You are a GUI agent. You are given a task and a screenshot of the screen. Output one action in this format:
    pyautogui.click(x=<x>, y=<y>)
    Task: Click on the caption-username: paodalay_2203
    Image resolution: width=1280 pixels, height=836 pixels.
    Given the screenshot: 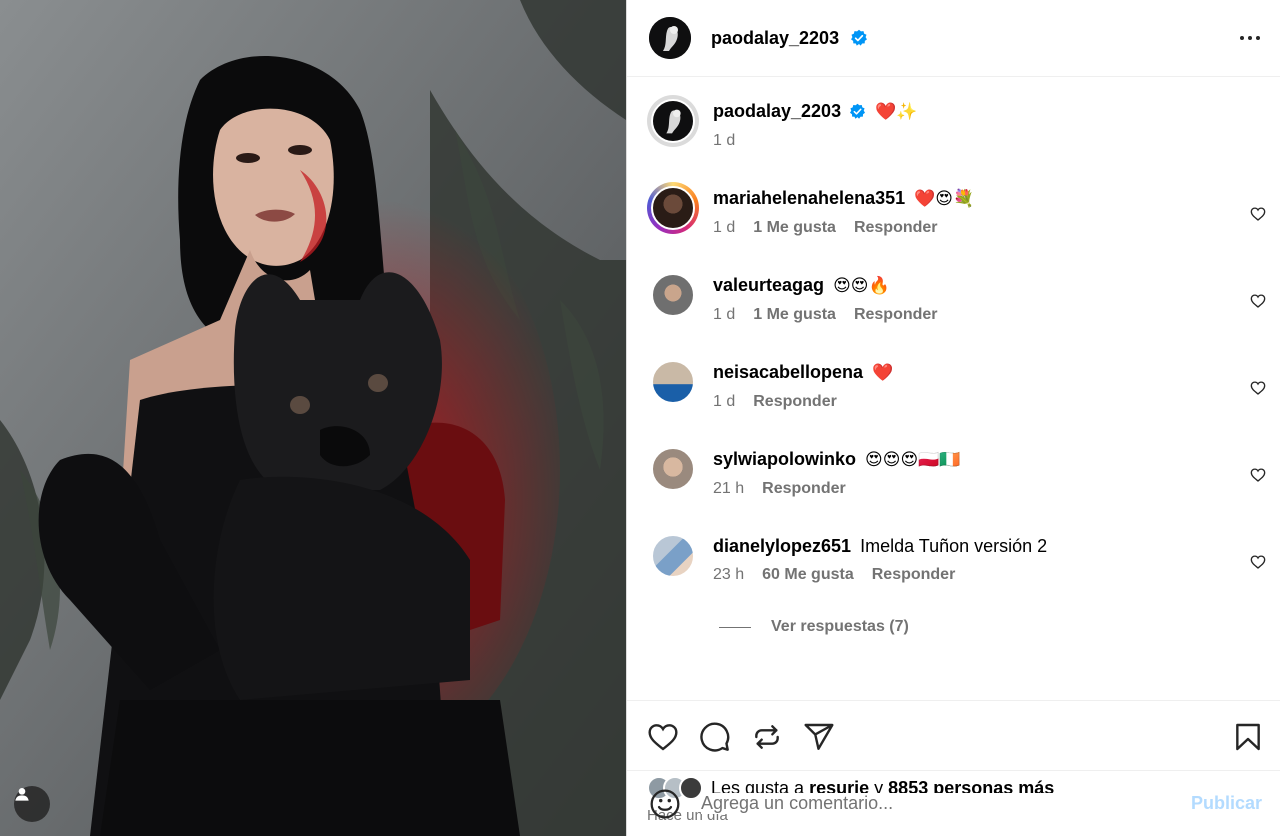 What is the action you would take?
    pyautogui.click(x=777, y=111)
    